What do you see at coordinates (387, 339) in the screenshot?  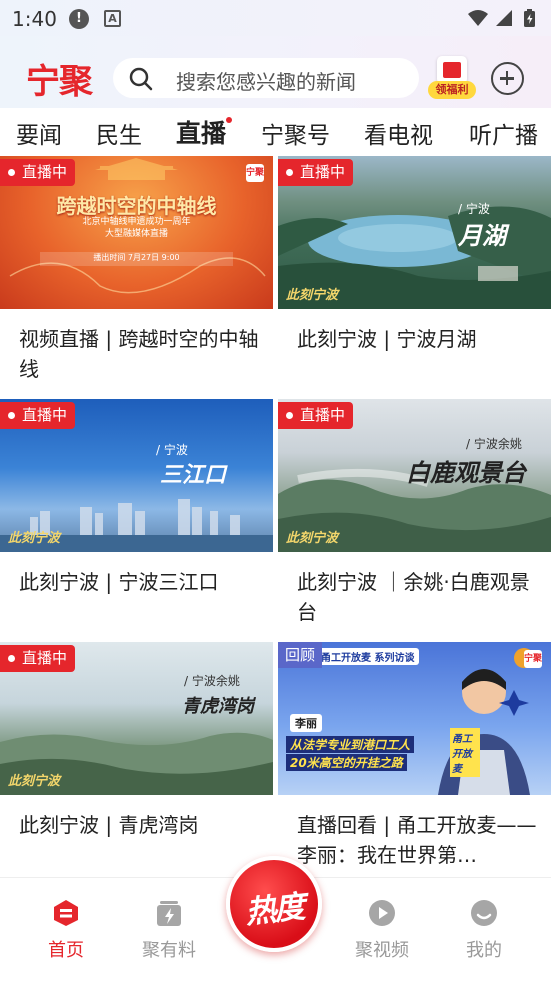 I see `card-title: 此刻宁波 | 宁波月湖` at bounding box center [387, 339].